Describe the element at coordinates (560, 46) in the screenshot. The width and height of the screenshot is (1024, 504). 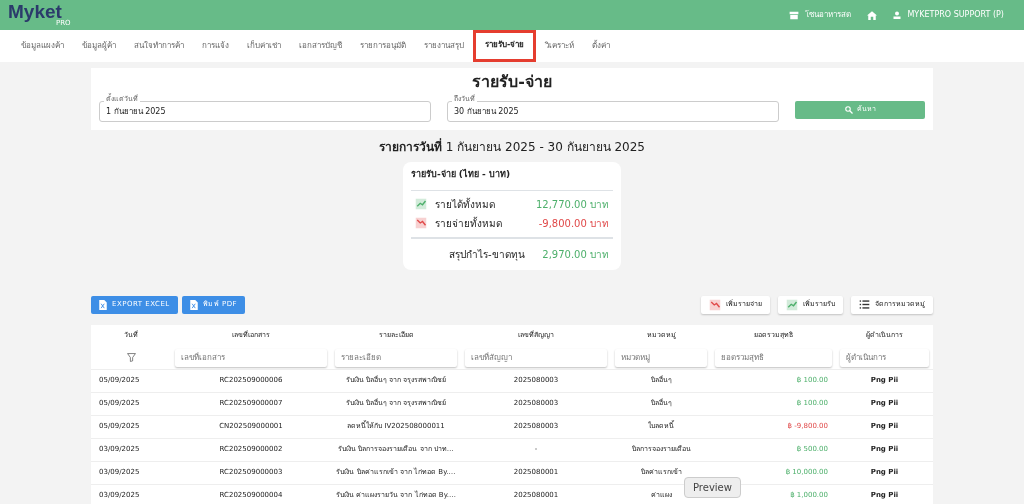
I see `nav-tab: วิเคราะห์` at that location.